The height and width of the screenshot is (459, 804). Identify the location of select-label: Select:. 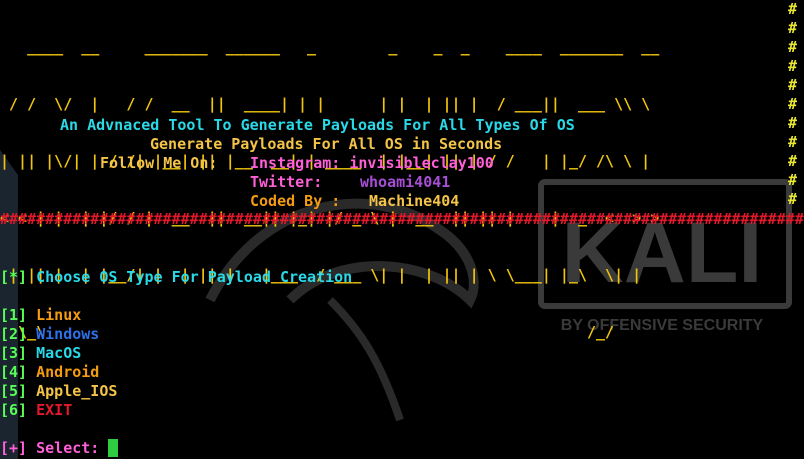
(68, 448).